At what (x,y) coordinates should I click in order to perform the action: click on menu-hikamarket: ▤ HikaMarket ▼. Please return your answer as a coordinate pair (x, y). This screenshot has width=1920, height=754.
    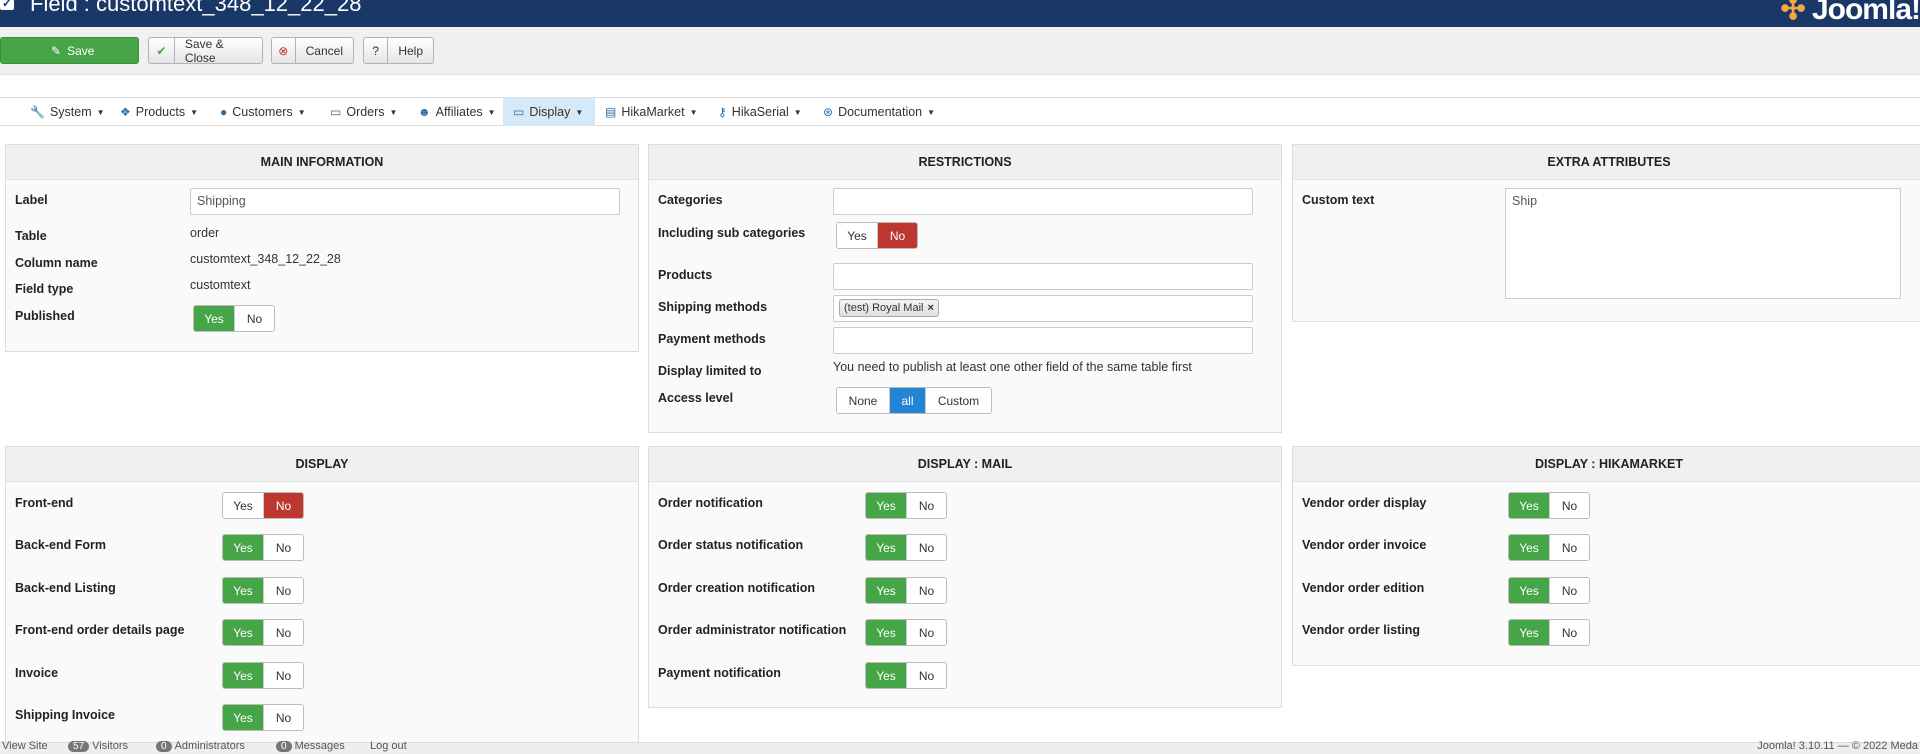
    Looking at the image, I should click on (651, 112).